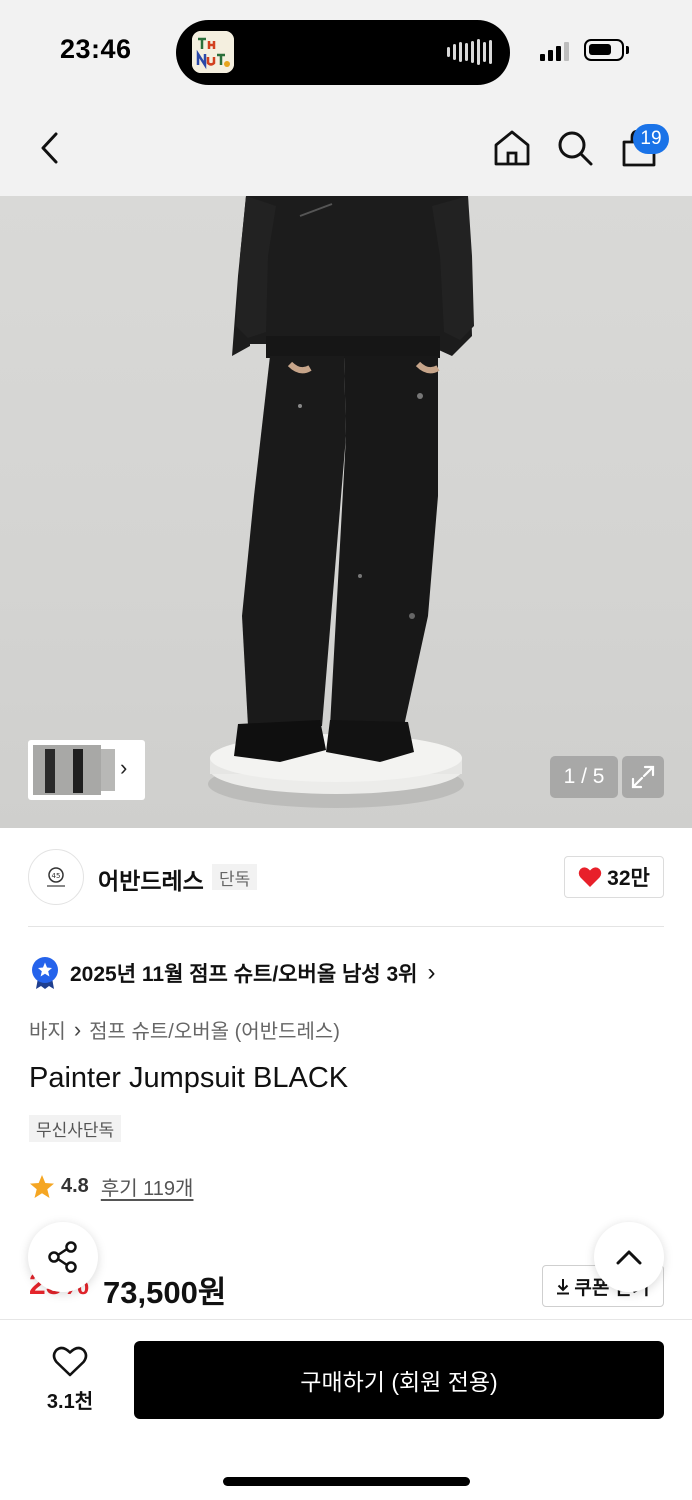 The width and height of the screenshot is (692, 1500). What do you see at coordinates (628, 878) in the screenshot?
I see `brand-like-count: 32만` at bounding box center [628, 878].